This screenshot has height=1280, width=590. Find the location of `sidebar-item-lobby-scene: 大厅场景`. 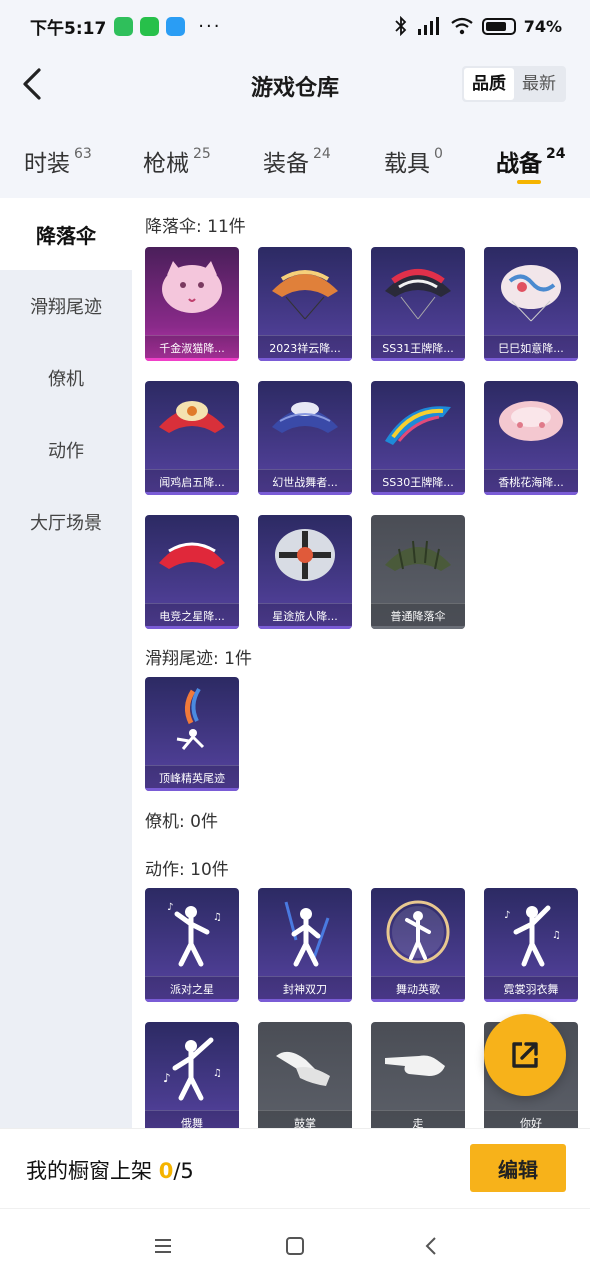

sidebar-item-lobby-scene: 大厅场景 is located at coordinates (66, 522).